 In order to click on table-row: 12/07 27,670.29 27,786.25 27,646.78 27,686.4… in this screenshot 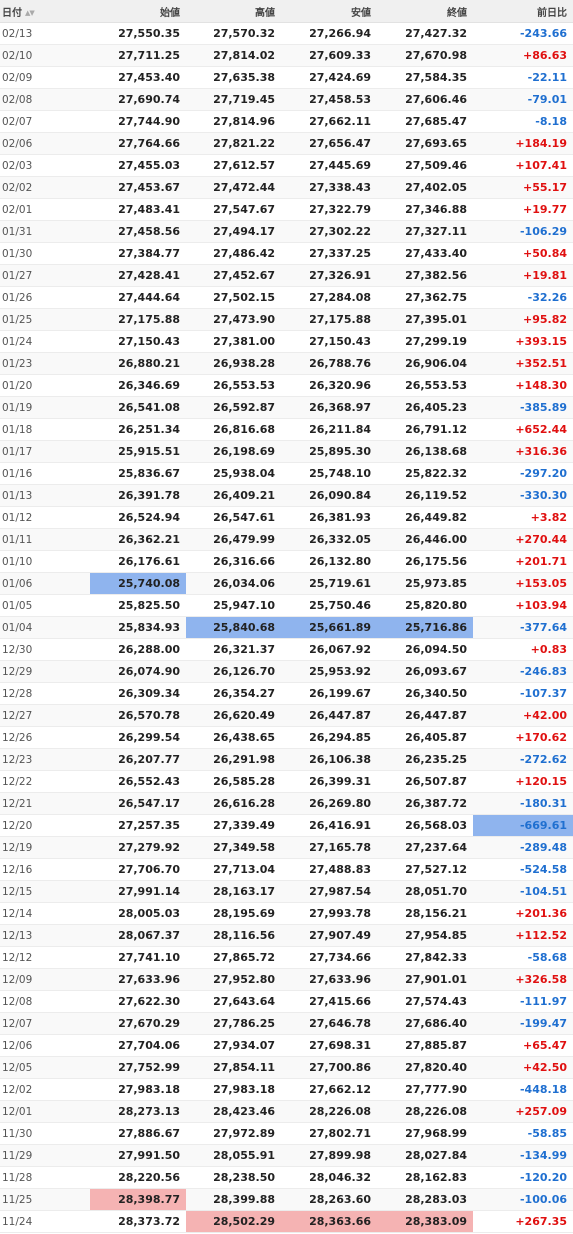, I will do `click(286, 1023)`.